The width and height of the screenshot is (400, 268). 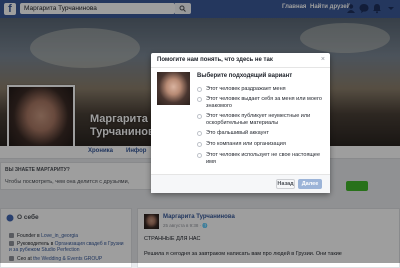 I want to click on close-icon: ×, so click(x=323, y=59).